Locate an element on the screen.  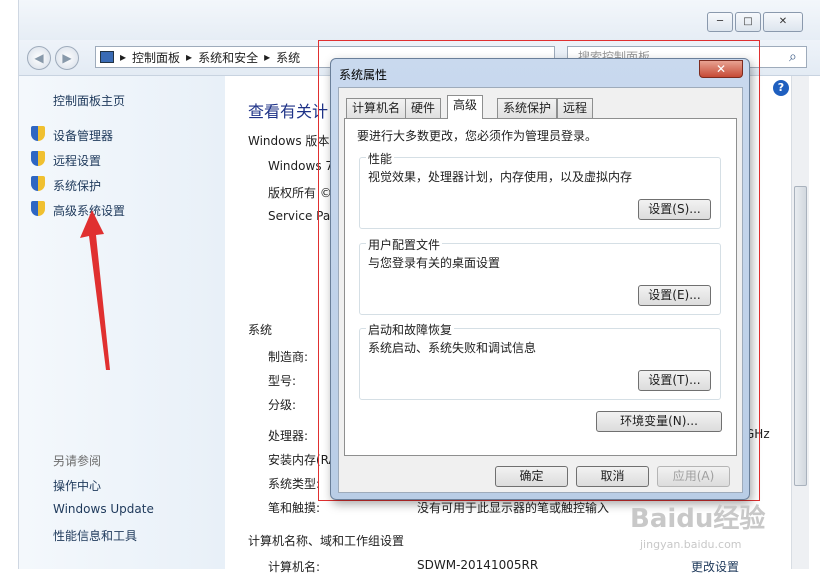
system-type-label: 系统类型: is located at coordinates (294, 484).